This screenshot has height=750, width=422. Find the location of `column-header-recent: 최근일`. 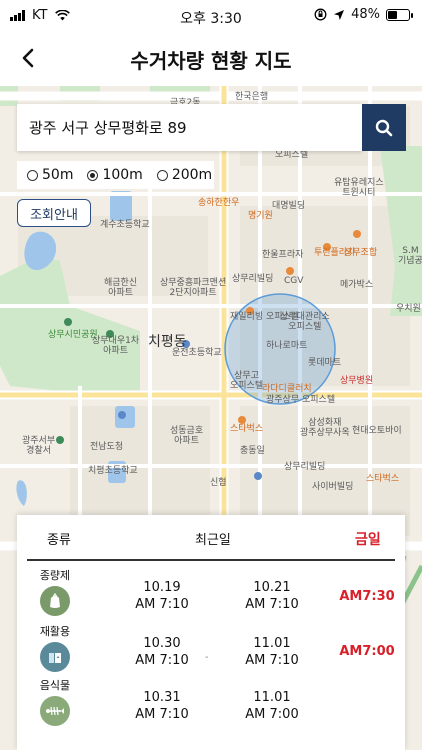

column-header-recent: 최근일 is located at coordinates (213, 540).